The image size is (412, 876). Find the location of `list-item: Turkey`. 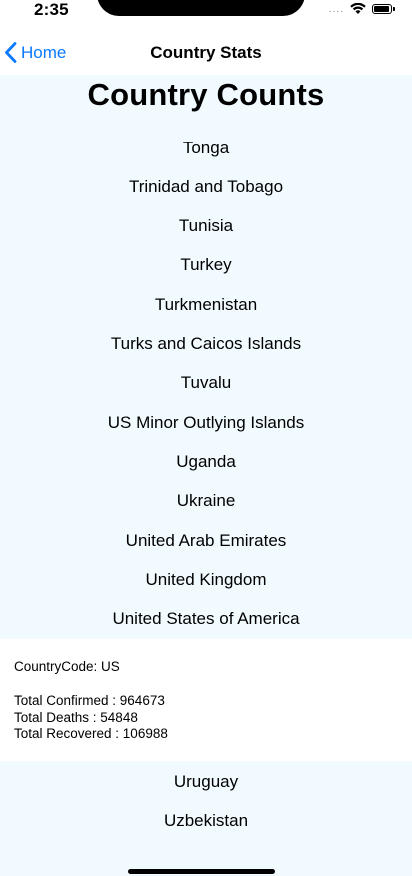

list-item: Turkey is located at coordinates (206, 265).